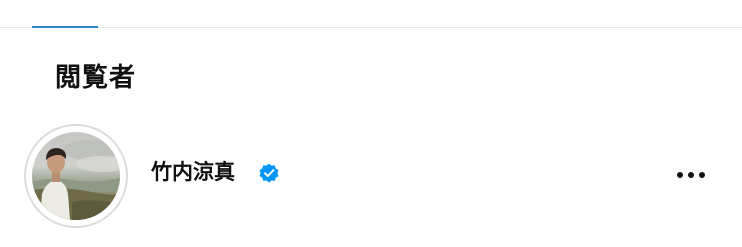 This screenshot has width=742, height=247. I want to click on section-title: 閲覧者, so click(96, 78).